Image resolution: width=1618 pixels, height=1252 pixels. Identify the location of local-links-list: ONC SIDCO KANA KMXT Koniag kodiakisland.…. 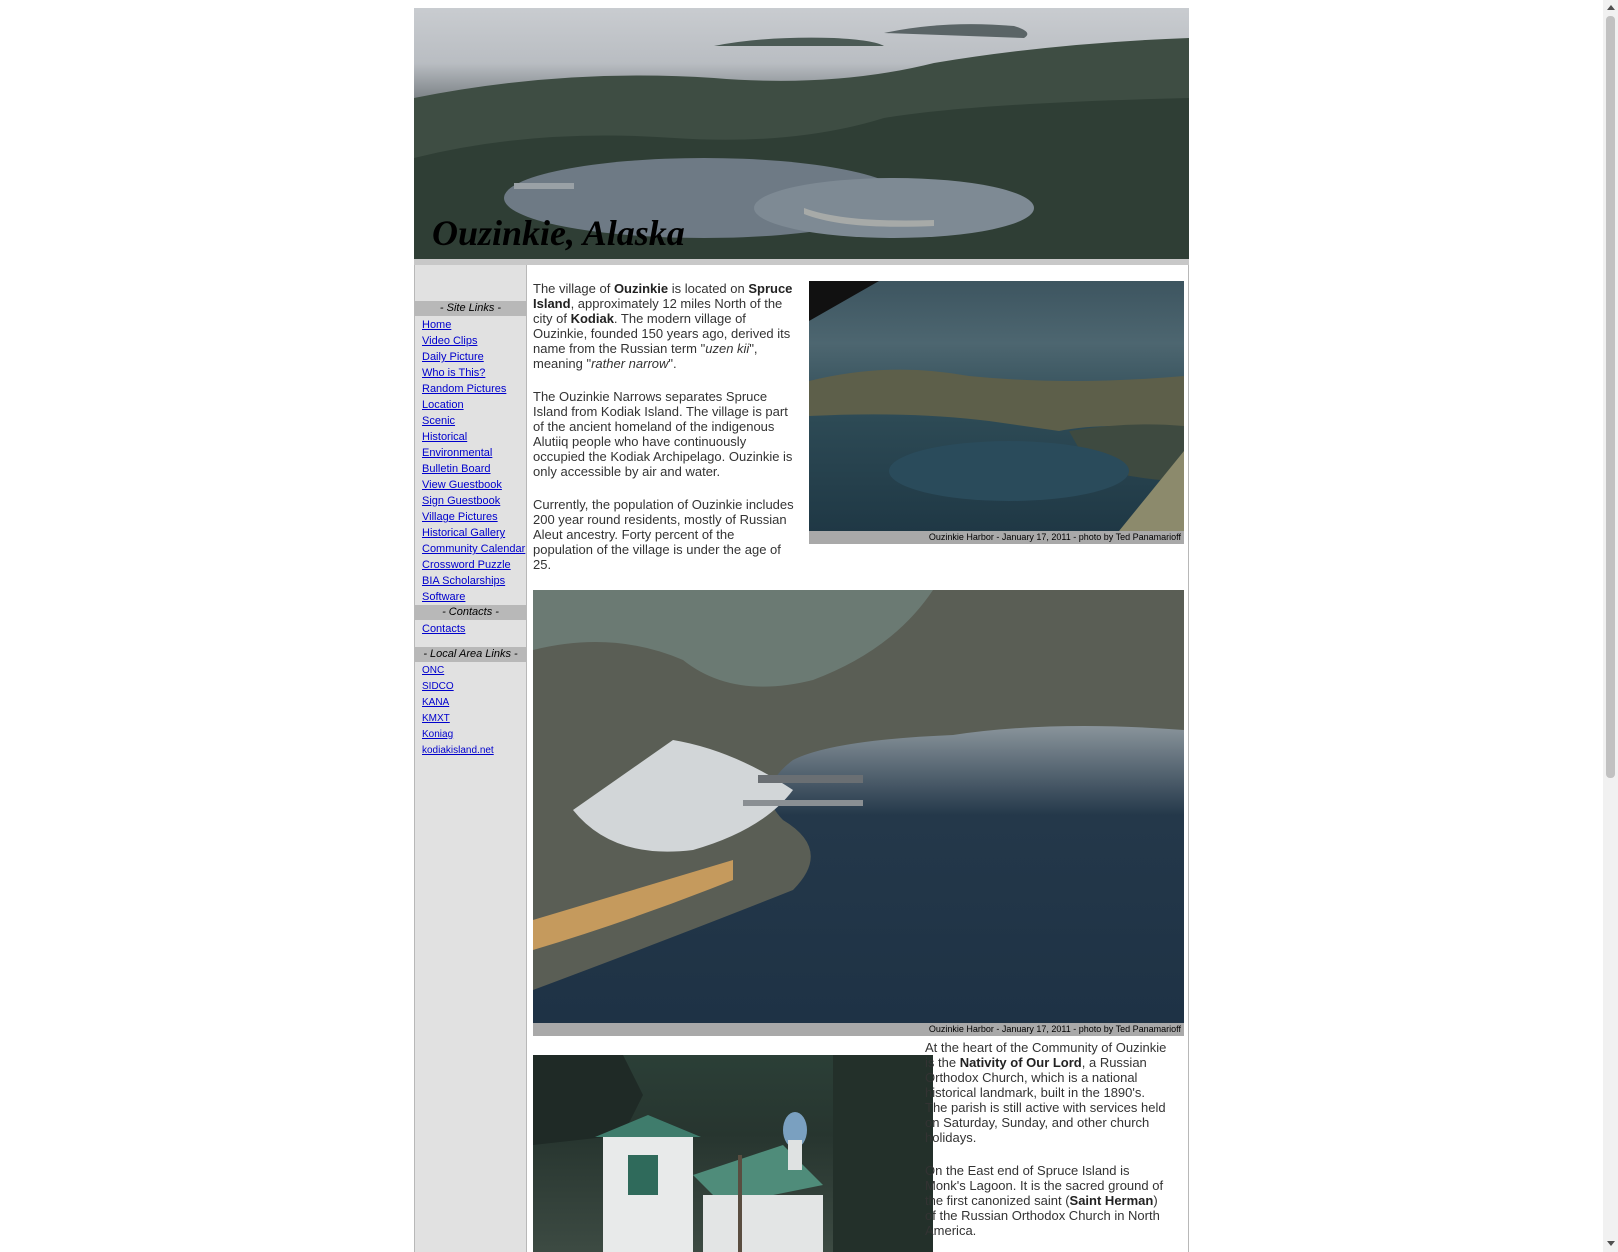
(470, 710).